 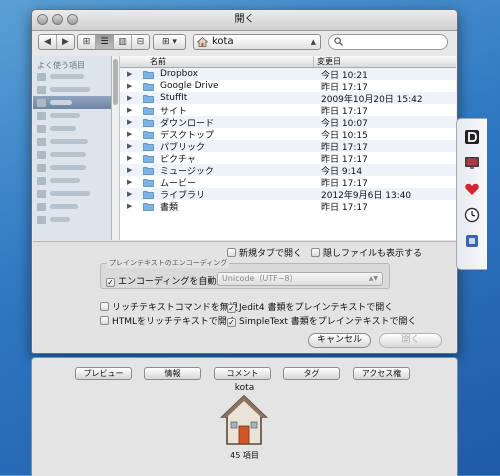 I want to click on open-button: 開く, so click(x=410, y=340).